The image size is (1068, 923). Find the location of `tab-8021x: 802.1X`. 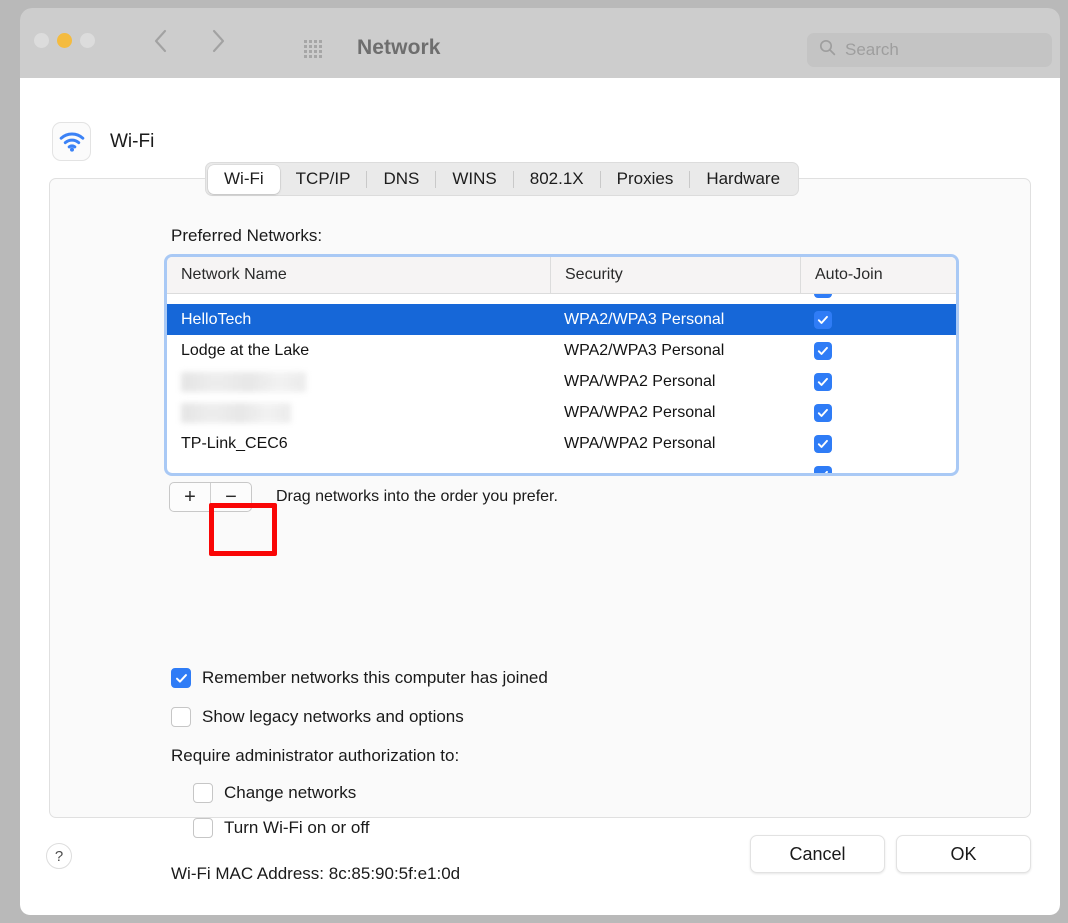

tab-8021x: 802.1X is located at coordinates (557, 179).